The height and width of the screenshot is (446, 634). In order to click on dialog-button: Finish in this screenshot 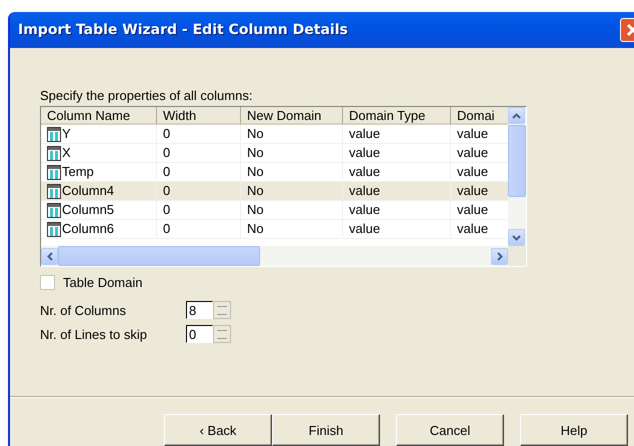, I will do `click(326, 430)`.